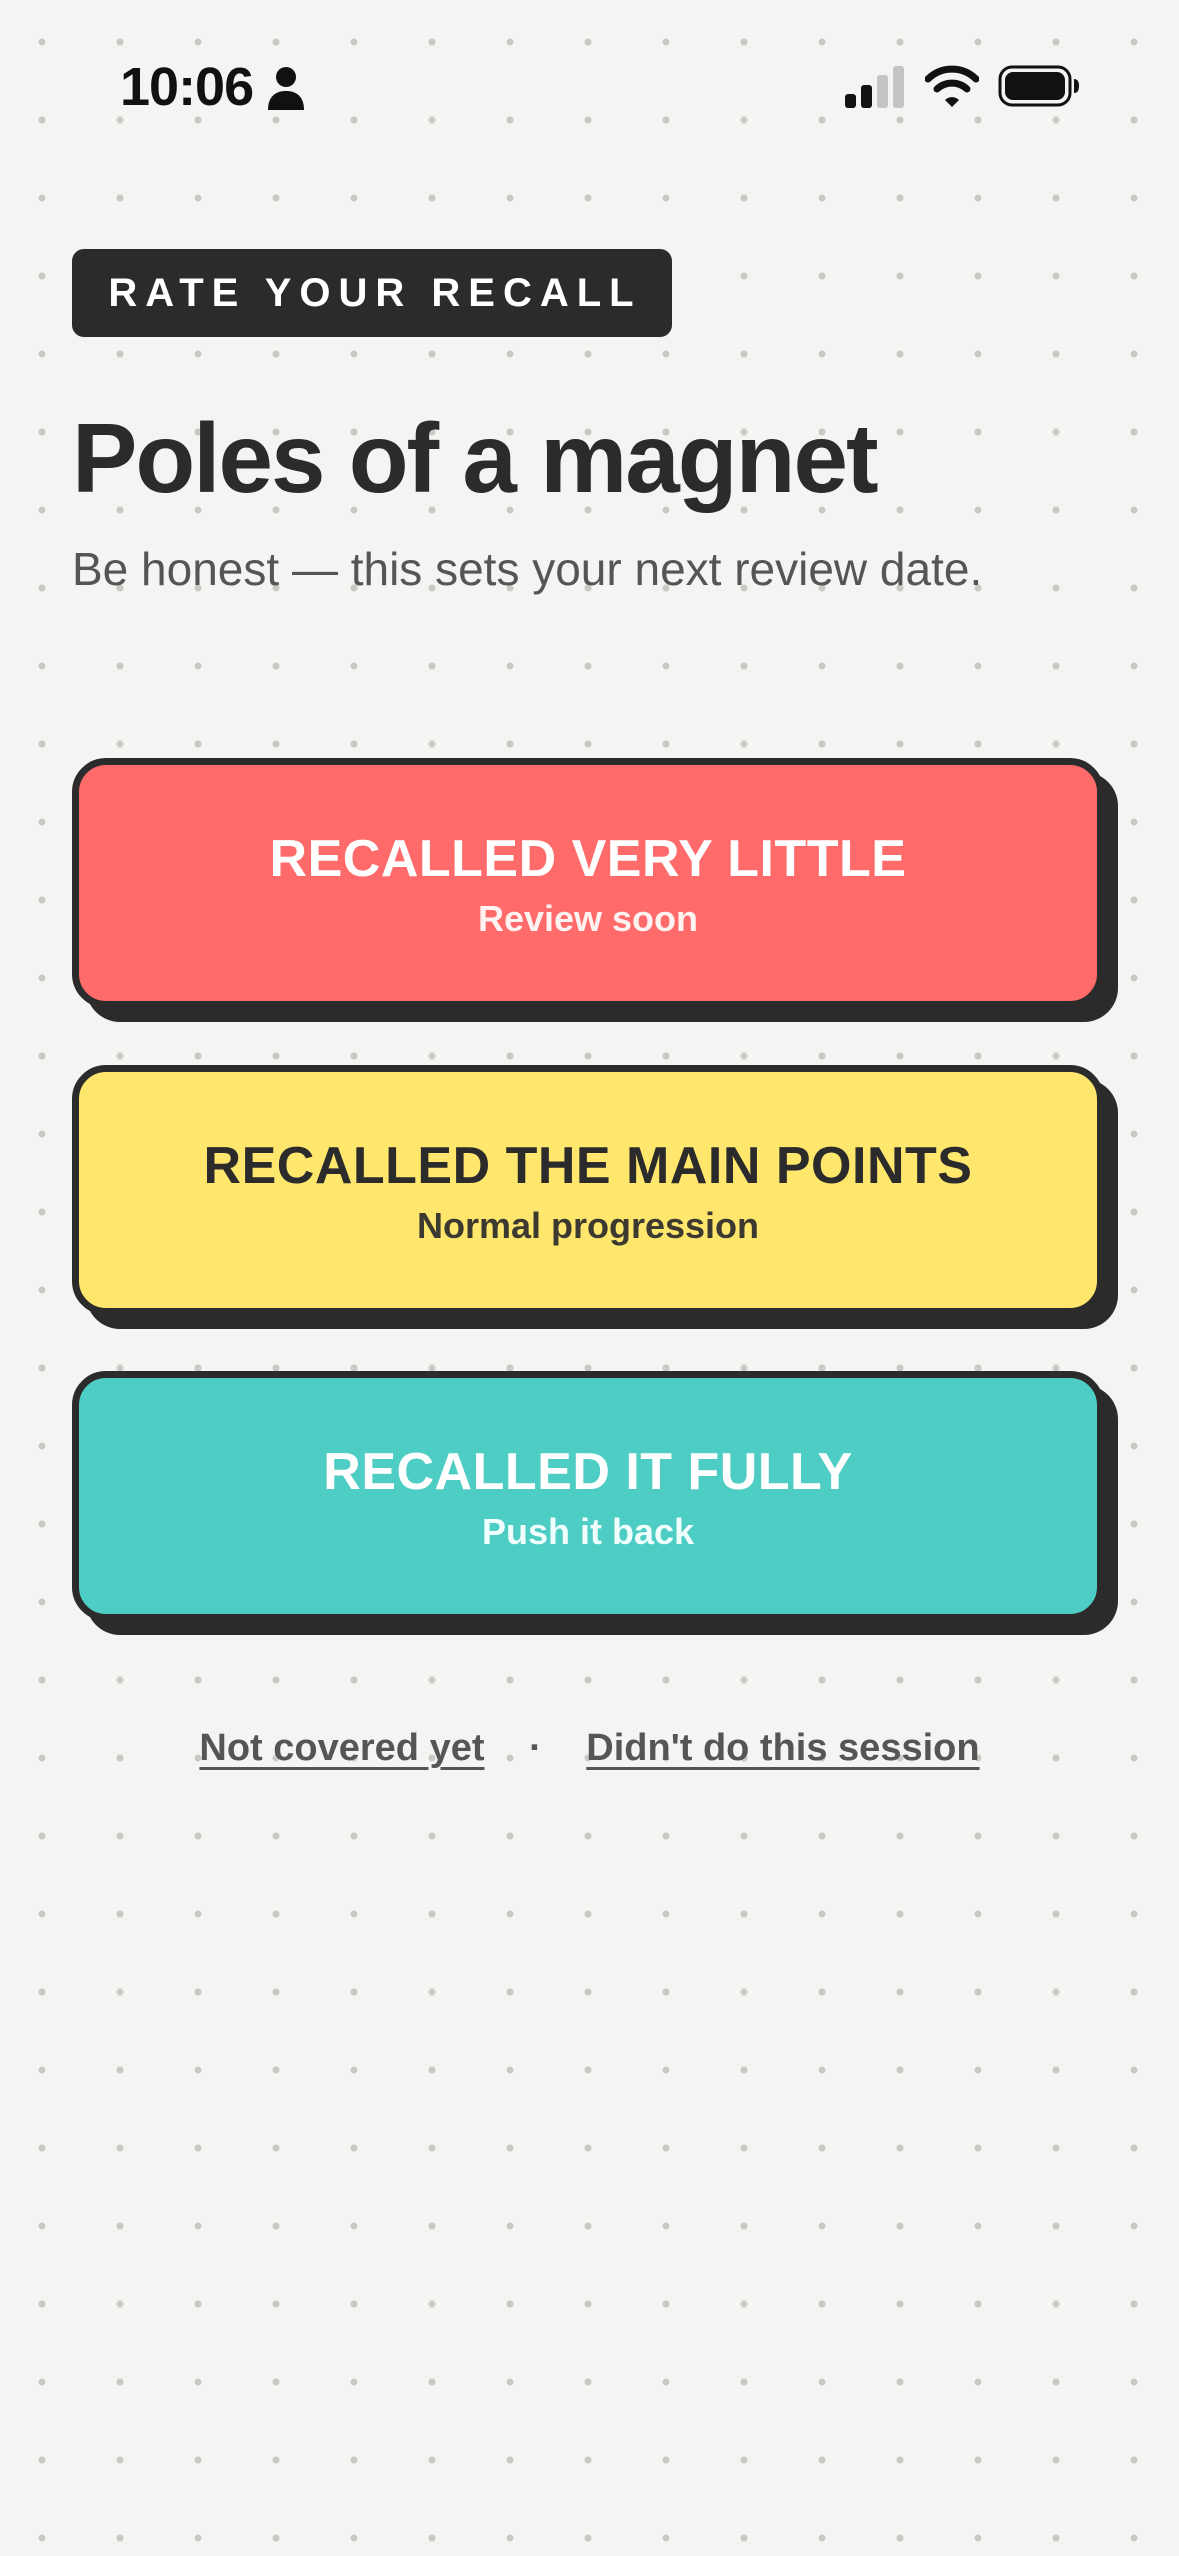 The image size is (1179, 2556). I want to click on recalled-fully-button: RECALLED IT FULLY Push it back, so click(588, 1496).